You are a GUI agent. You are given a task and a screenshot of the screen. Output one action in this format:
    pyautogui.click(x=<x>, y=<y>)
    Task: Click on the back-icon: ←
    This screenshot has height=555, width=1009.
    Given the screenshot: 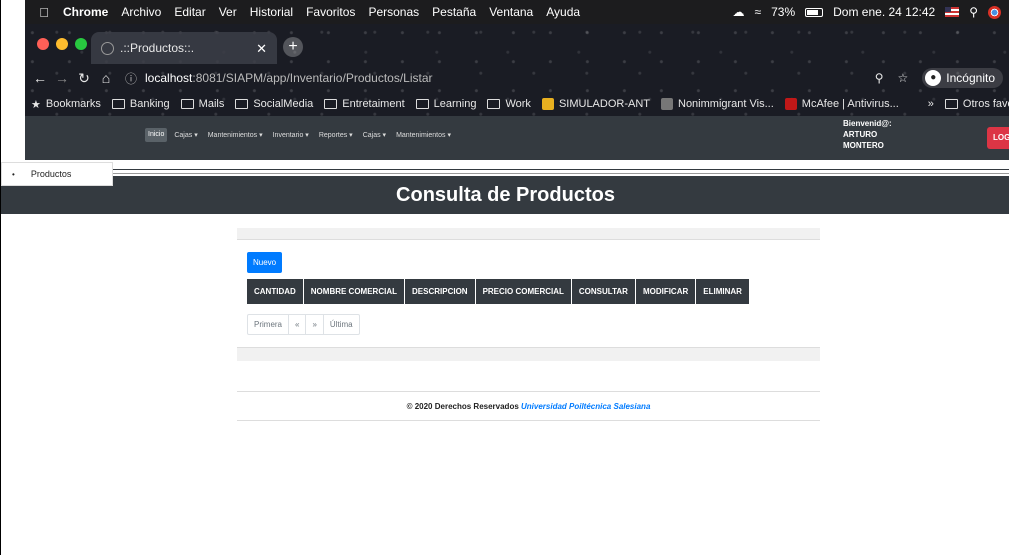 What is the action you would take?
    pyautogui.click(x=40, y=78)
    